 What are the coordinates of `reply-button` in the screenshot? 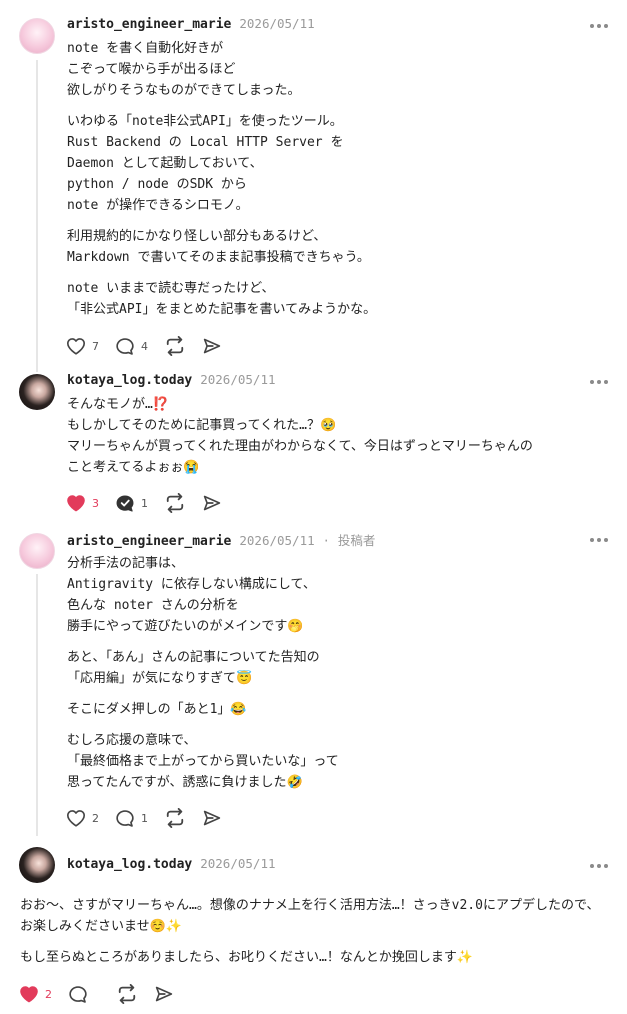 It's located at (84, 994).